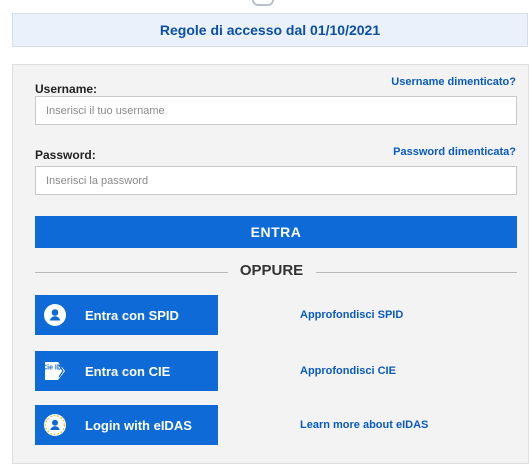 The width and height of the screenshot is (531, 469). I want to click on separator-line-right, so click(416, 272).